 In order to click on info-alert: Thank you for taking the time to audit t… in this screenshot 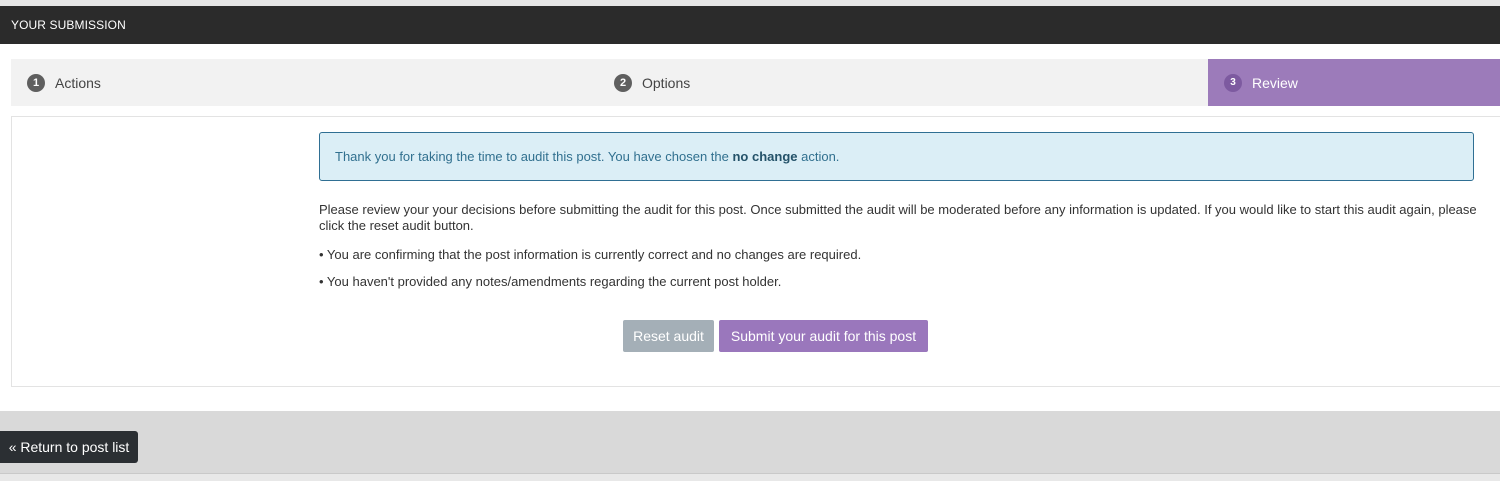, I will do `click(896, 156)`.